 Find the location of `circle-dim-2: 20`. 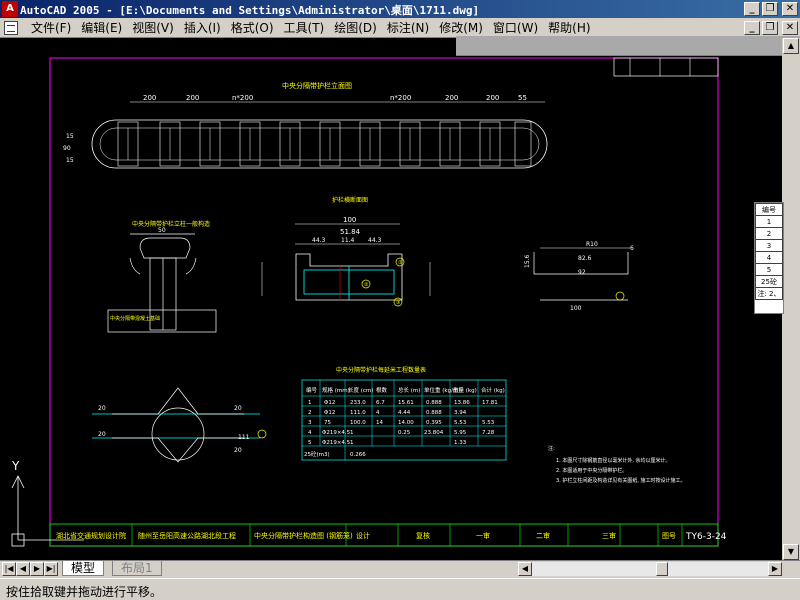

circle-dim-2: 20 is located at coordinates (102, 434).